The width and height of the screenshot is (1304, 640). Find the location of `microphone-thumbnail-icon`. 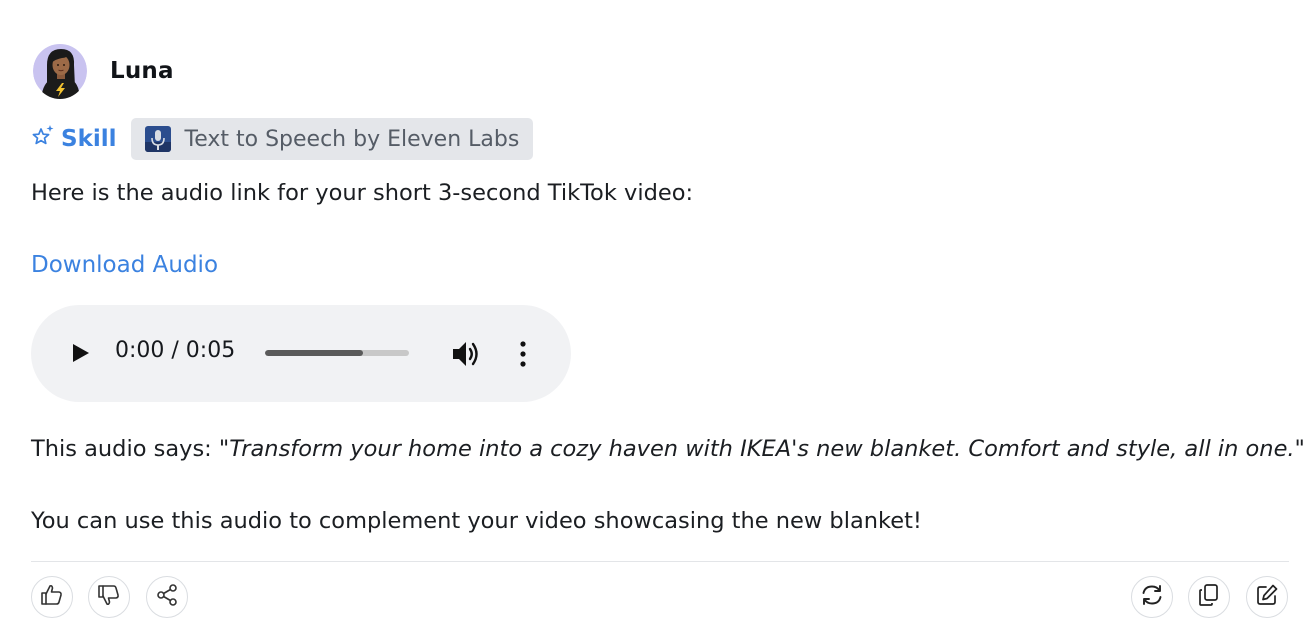

microphone-thumbnail-icon is located at coordinates (157, 139).